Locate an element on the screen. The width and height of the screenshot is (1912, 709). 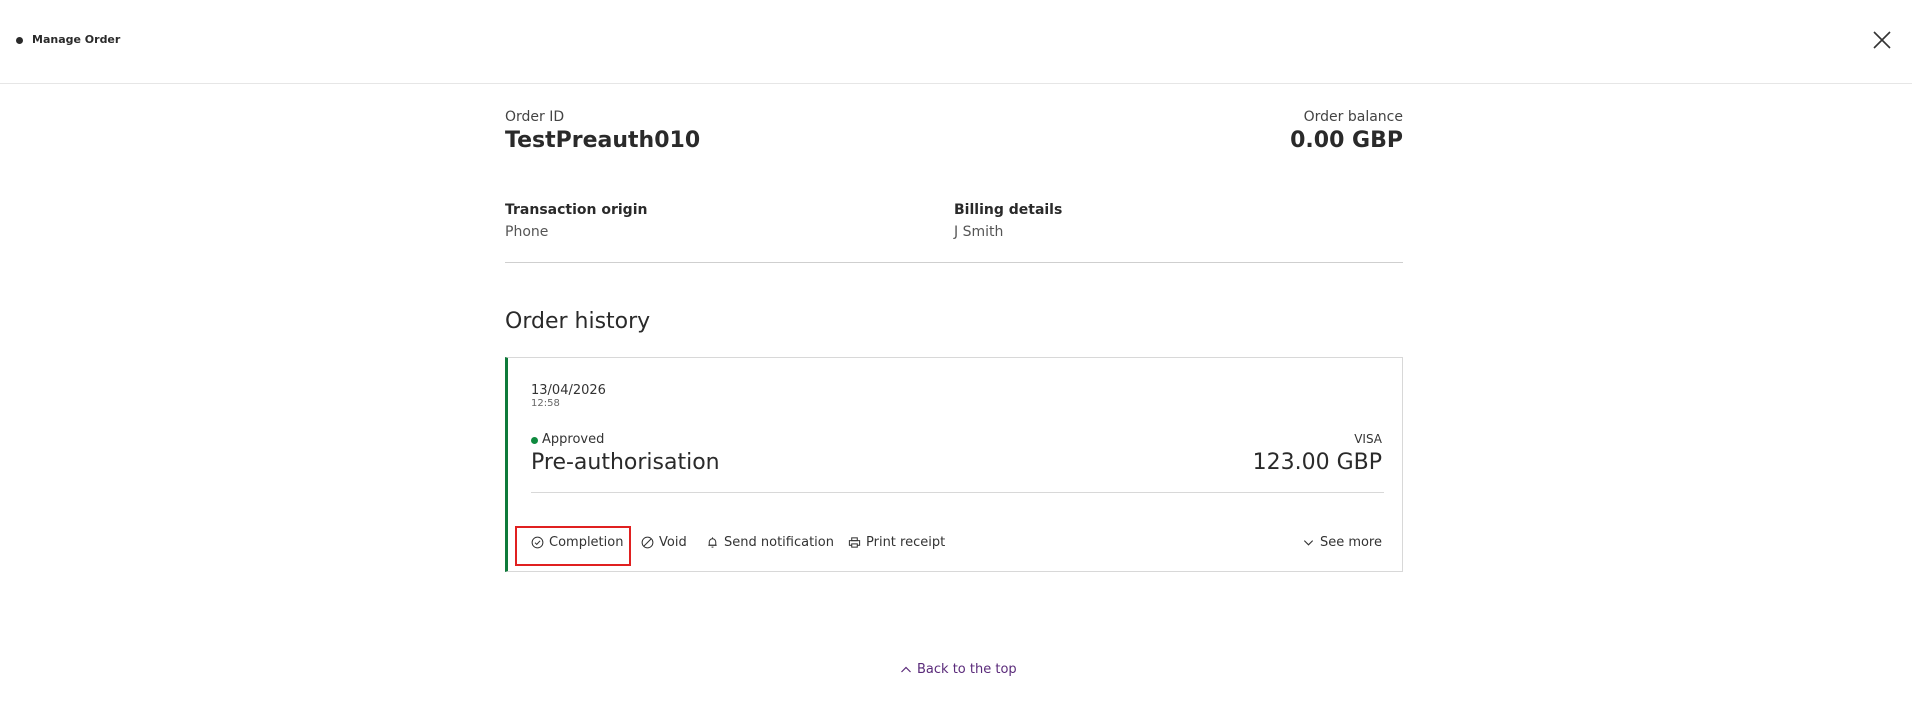
prohibited-icon is located at coordinates (647, 542).